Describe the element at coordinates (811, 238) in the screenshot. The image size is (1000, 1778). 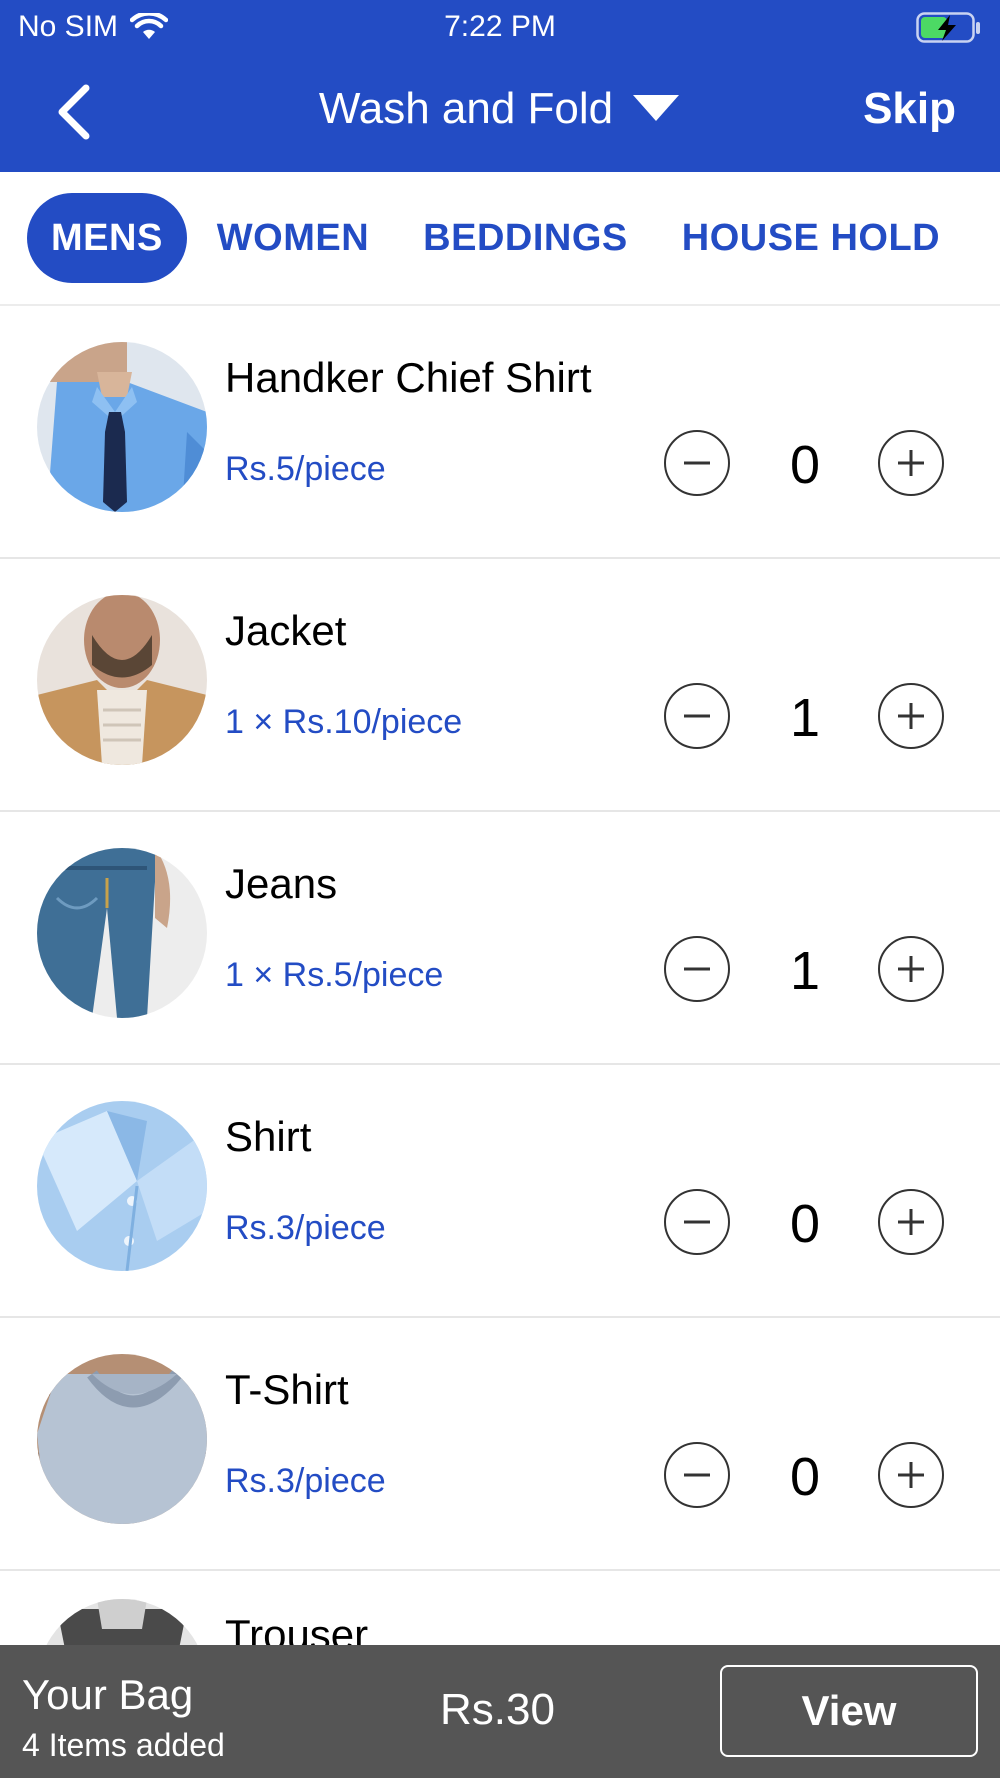
I see `tab-house-hold: HOUSE HOLD` at that location.